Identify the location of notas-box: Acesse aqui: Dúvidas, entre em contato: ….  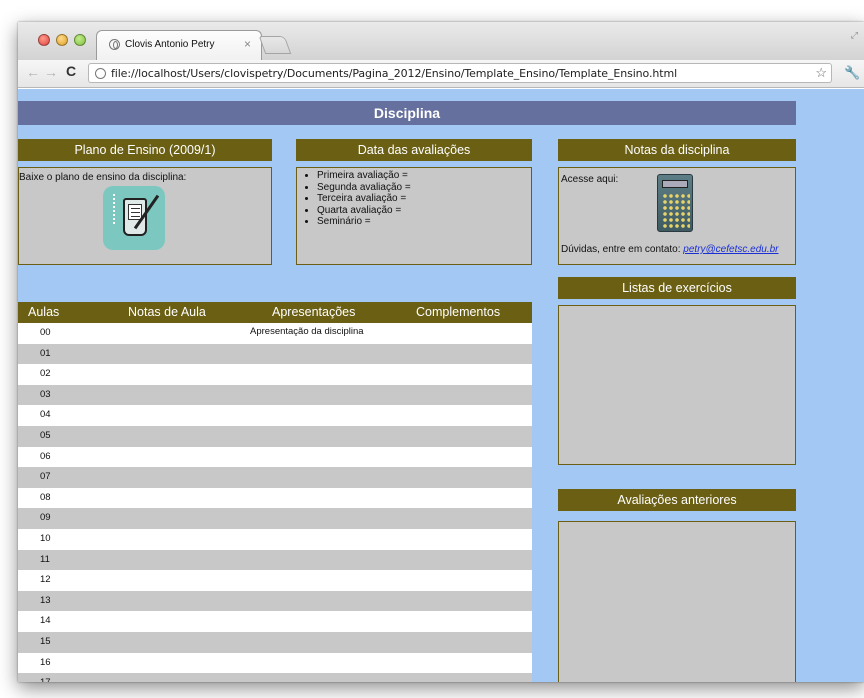
(677, 216).